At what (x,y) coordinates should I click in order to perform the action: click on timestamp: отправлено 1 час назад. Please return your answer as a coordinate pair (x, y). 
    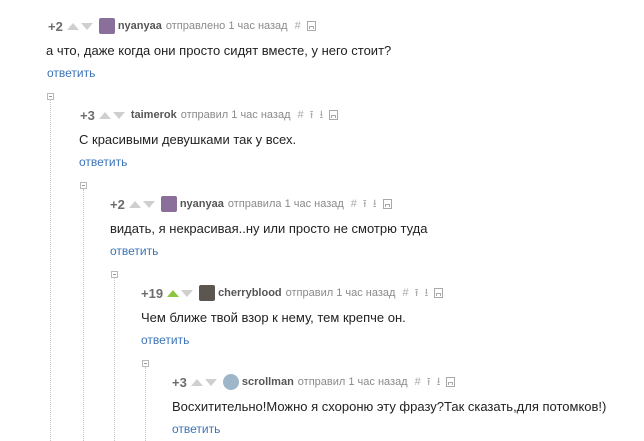
    Looking at the image, I should click on (226, 26).